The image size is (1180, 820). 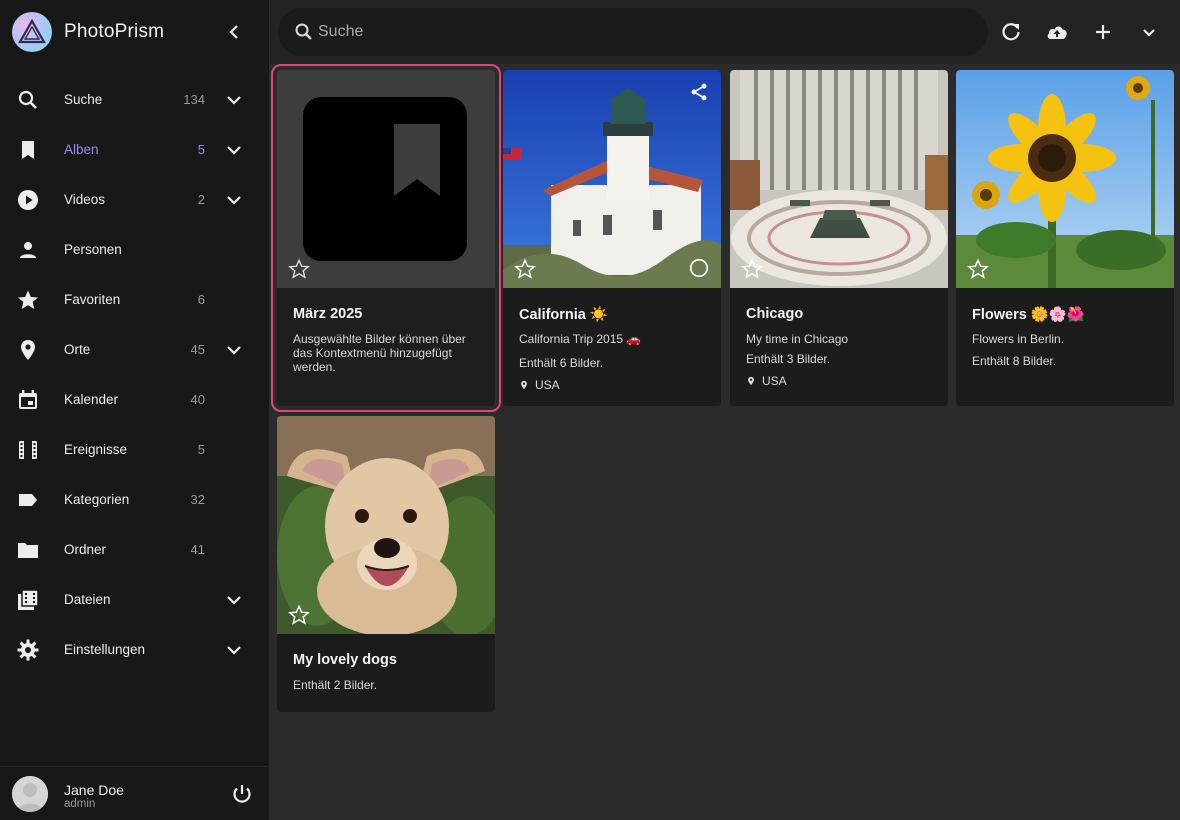 What do you see at coordinates (1018, 339) in the screenshot?
I see `album-description: Flowers in Berlin.` at bounding box center [1018, 339].